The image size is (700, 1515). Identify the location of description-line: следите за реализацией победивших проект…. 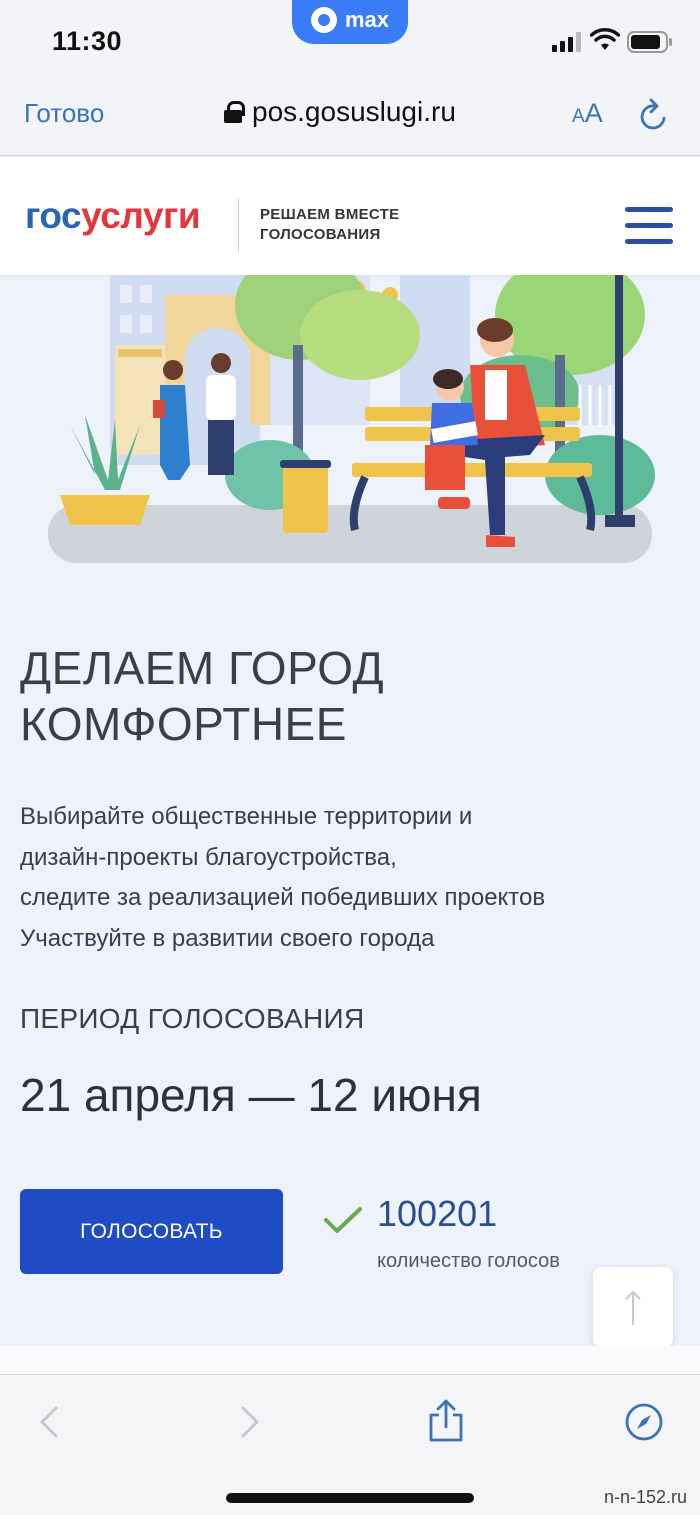
(283, 897).